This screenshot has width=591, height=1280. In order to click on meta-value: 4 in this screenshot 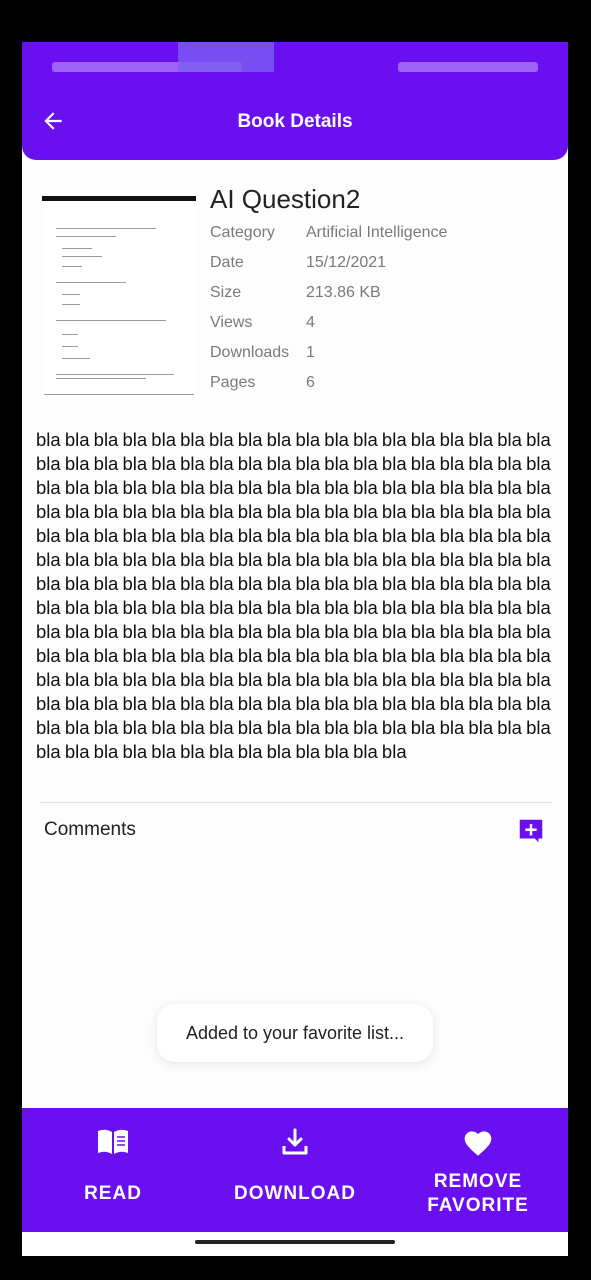, I will do `click(310, 322)`.